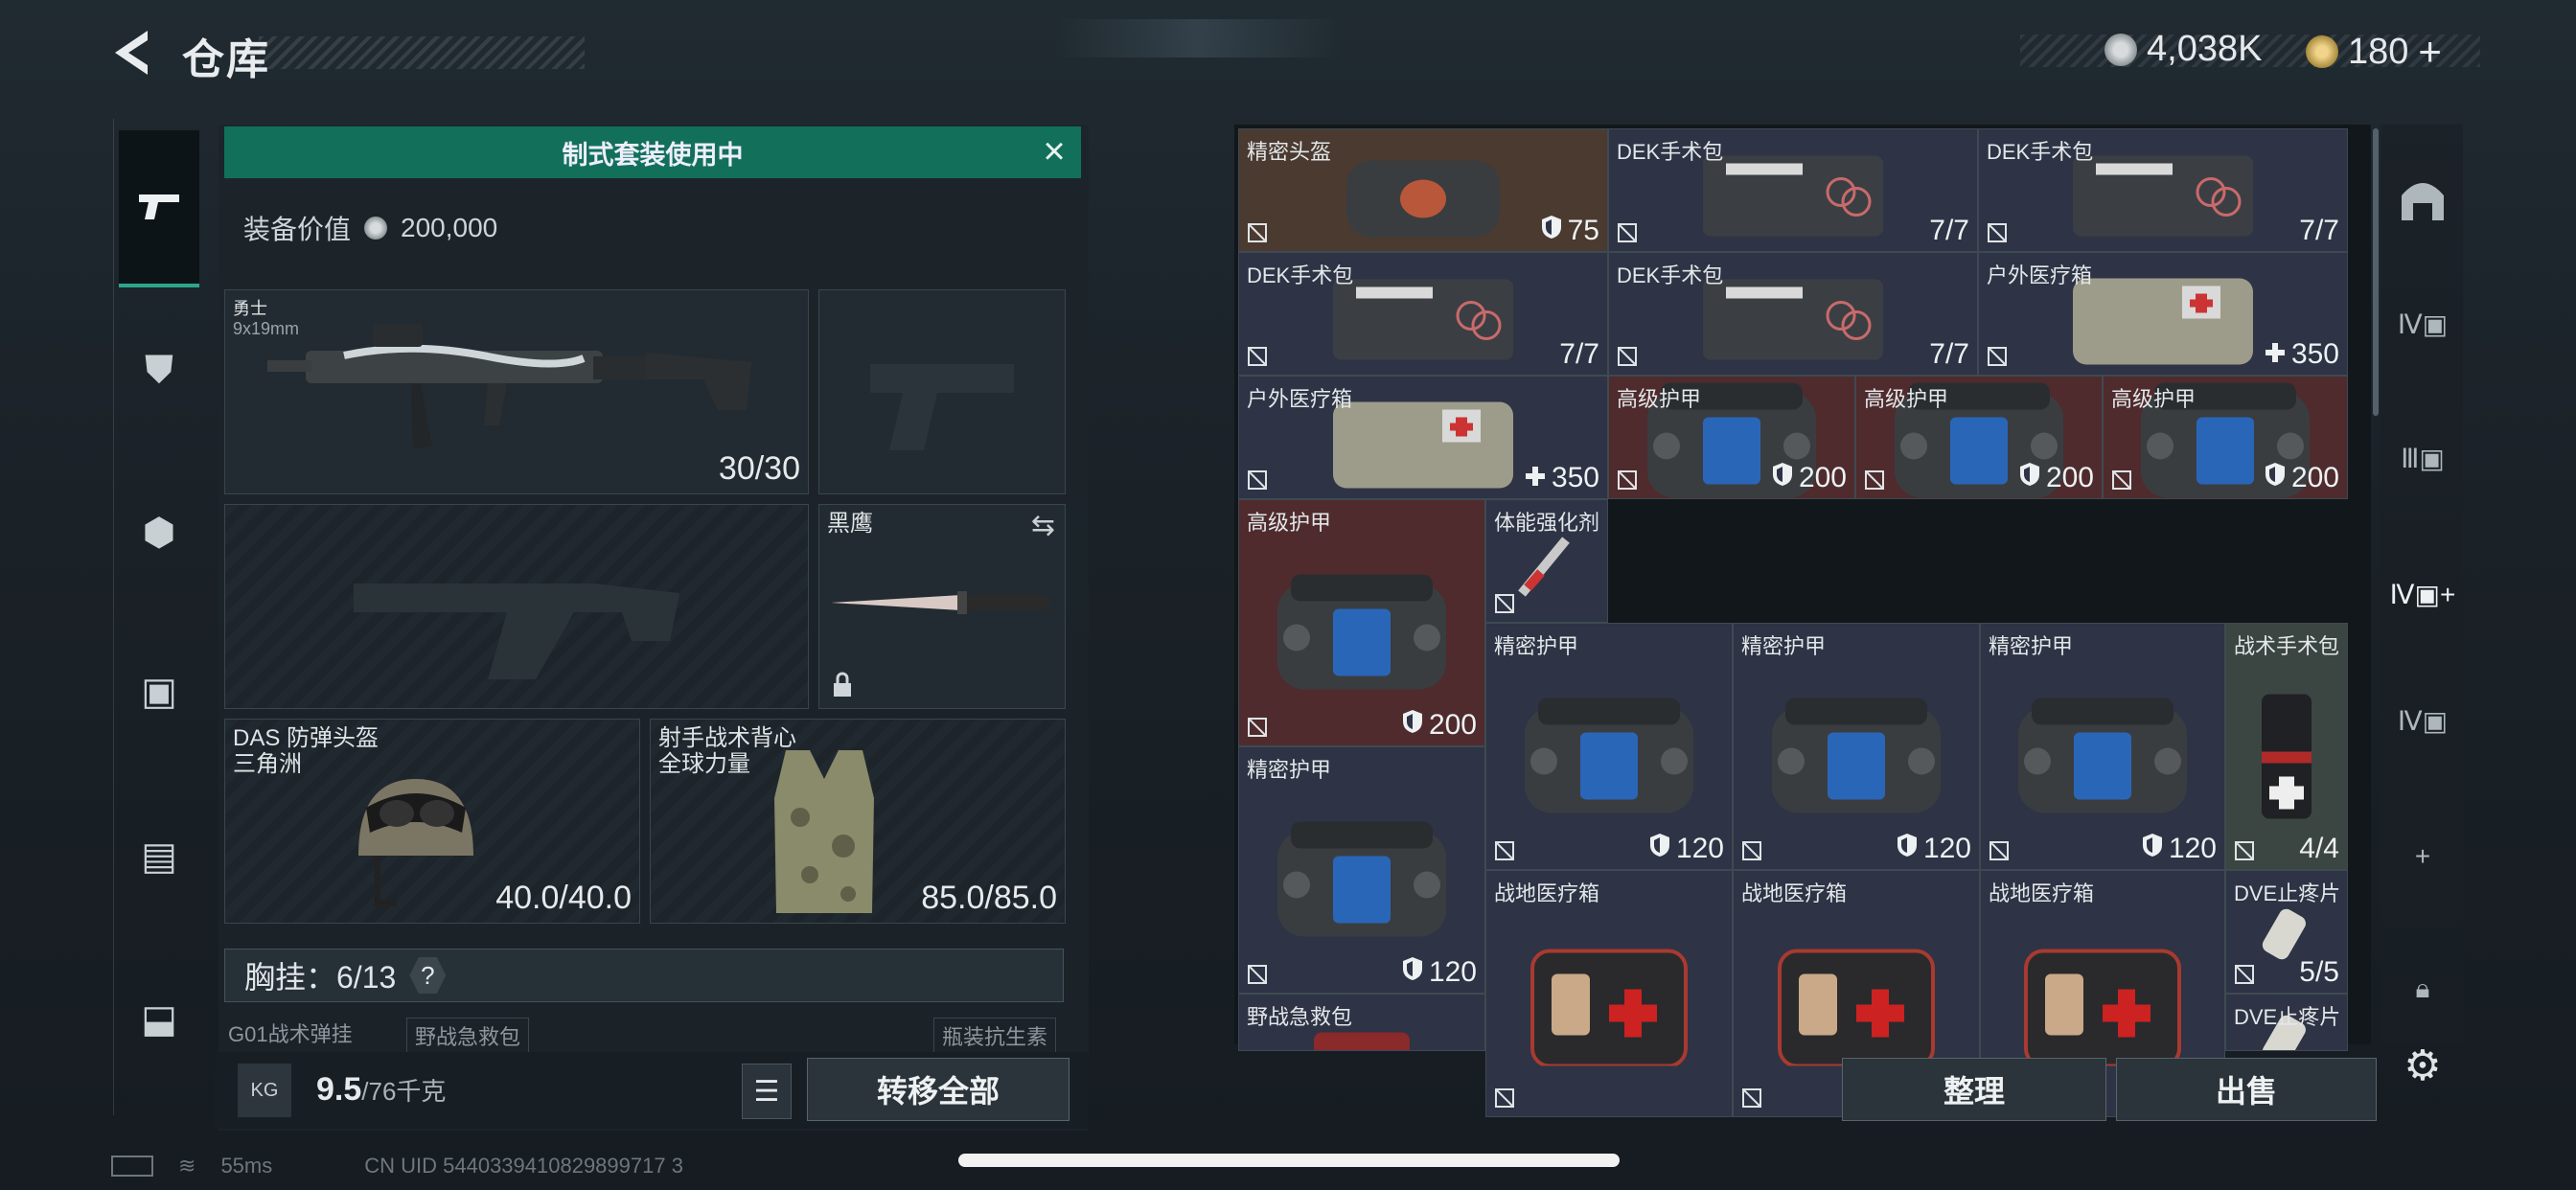  What do you see at coordinates (1423, 190) in the screenshot?
I see `stash-item: 精密头盔 75` at bounding box center [1423, 190].